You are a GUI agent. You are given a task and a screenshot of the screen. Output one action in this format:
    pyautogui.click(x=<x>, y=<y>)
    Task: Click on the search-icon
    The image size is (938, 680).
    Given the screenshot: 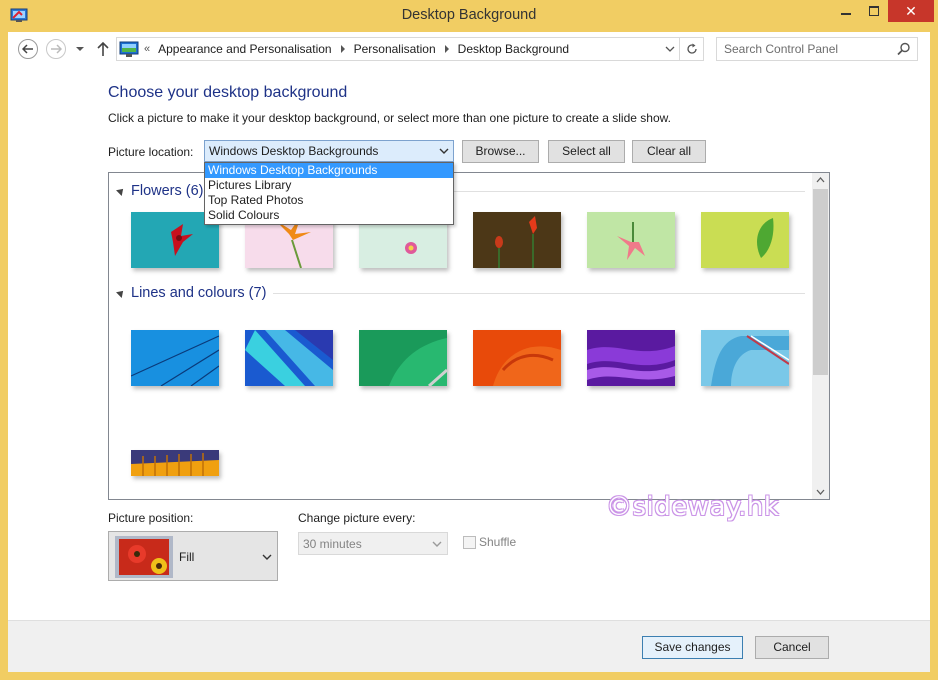 What is the action you would take?
    pyautogui.click(x=904, y=49)
    